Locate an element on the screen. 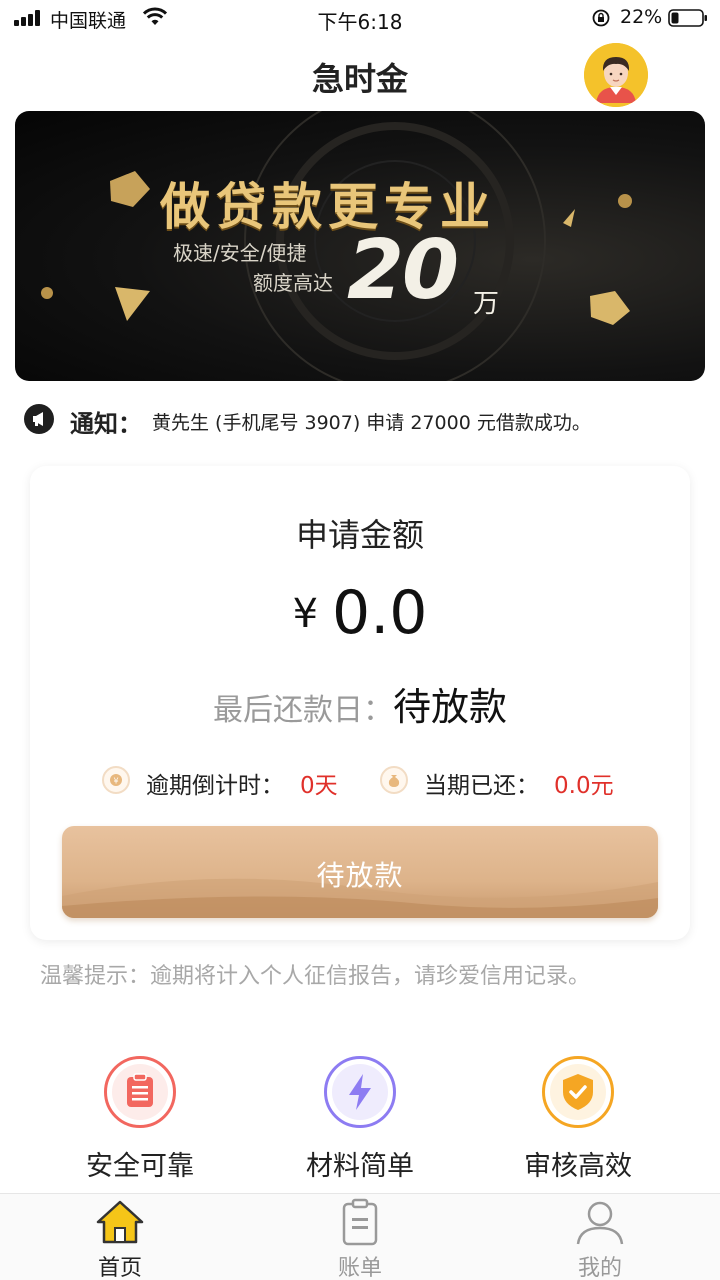 Image resolution: width=720 pixels, height=1280 pixels. banner-unit: 万 is located at coordinates (486, 304).